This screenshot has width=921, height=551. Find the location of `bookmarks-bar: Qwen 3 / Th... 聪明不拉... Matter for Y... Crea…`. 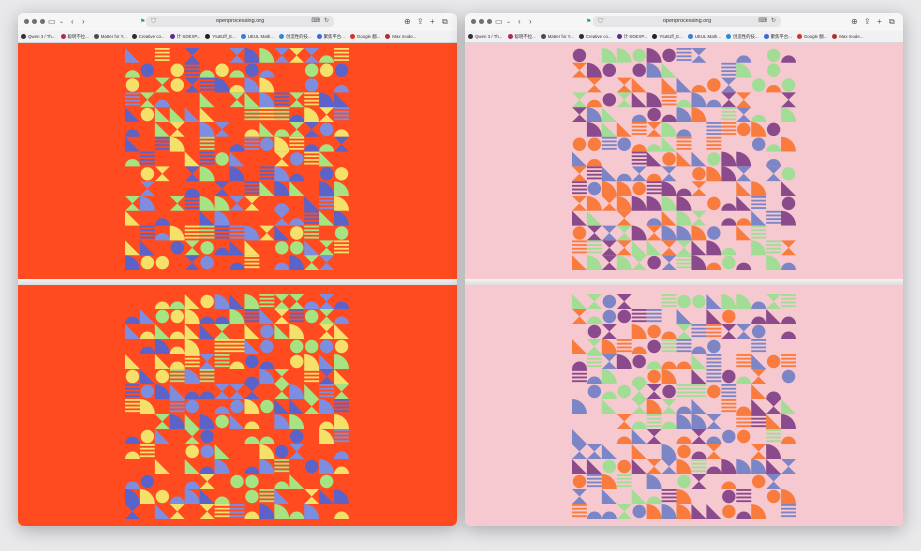

bookmarks-bar: Qwen 3 / Th... 聪明不拉... Matter for Y... Crea… is located at coordinates (684, 37).